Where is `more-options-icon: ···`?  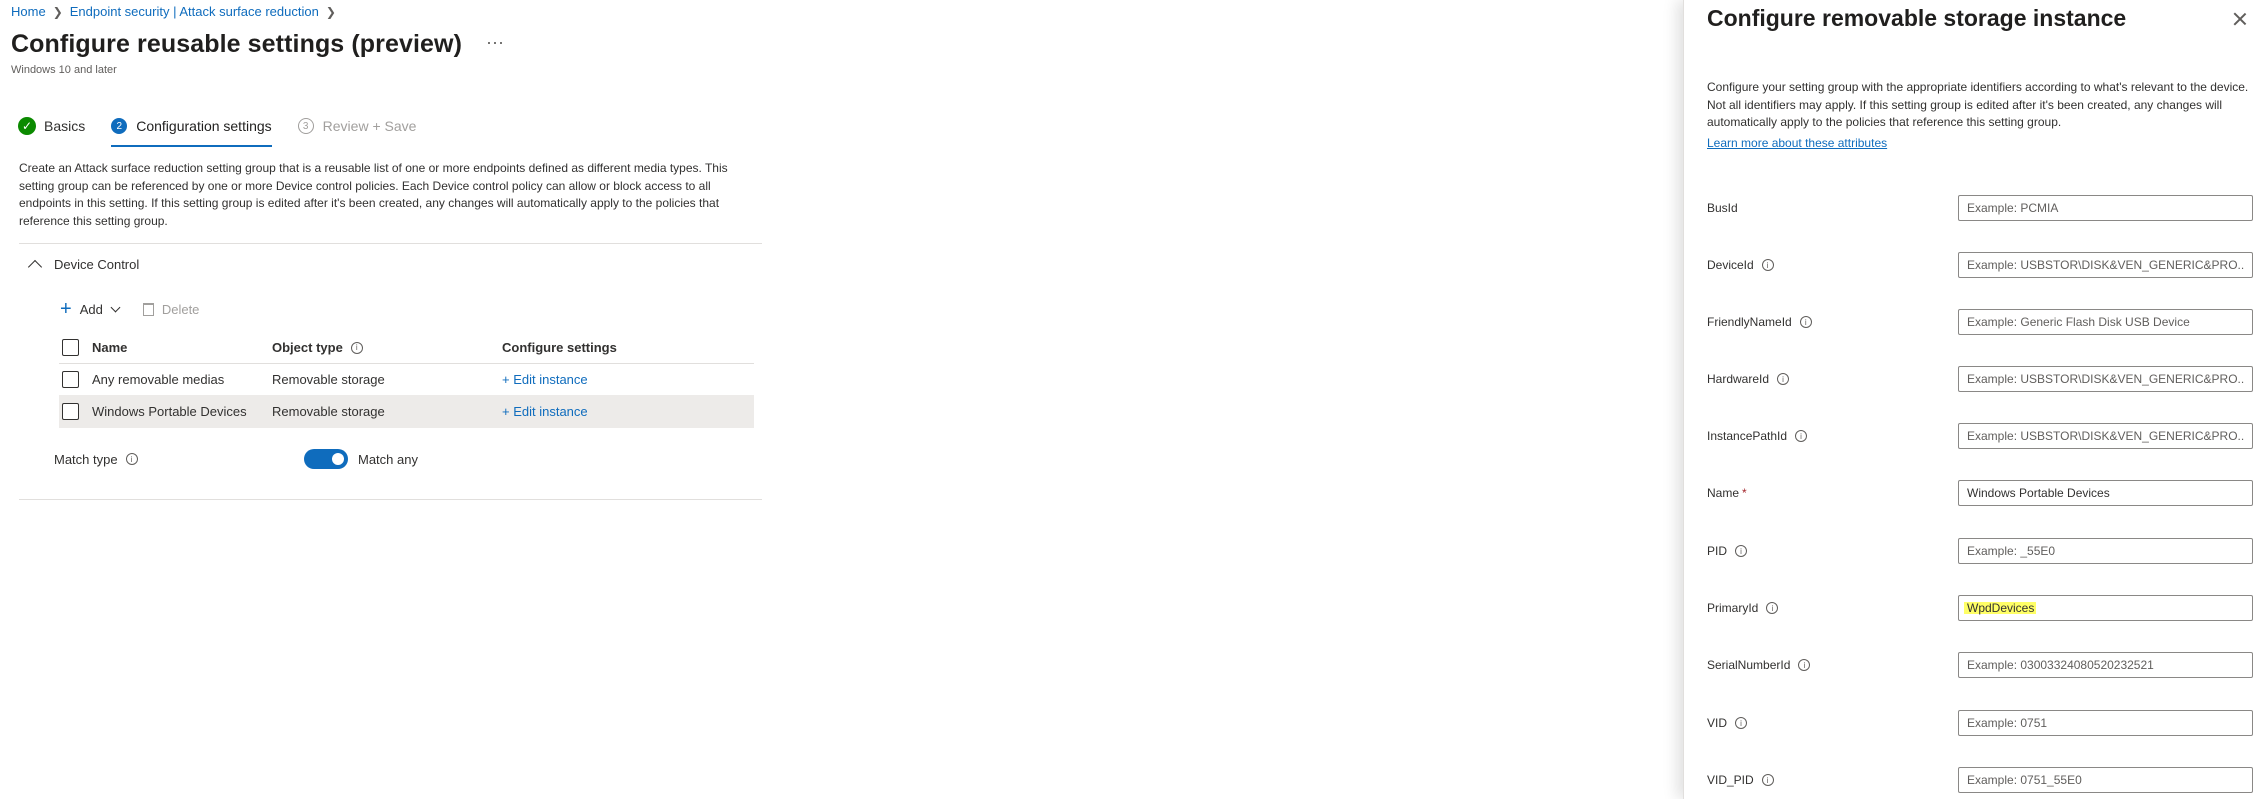 more-options-icon: ··· is located at coordinates (495, 42).